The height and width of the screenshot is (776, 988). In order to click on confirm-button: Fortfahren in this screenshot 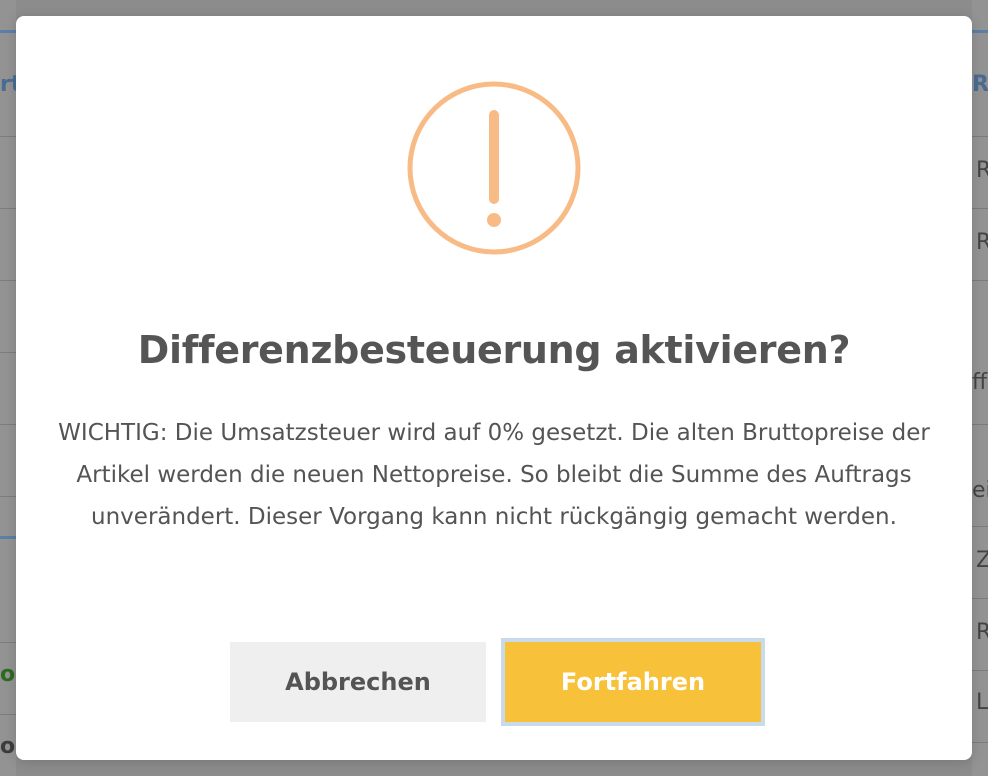, I will do `click(633, 682)`.